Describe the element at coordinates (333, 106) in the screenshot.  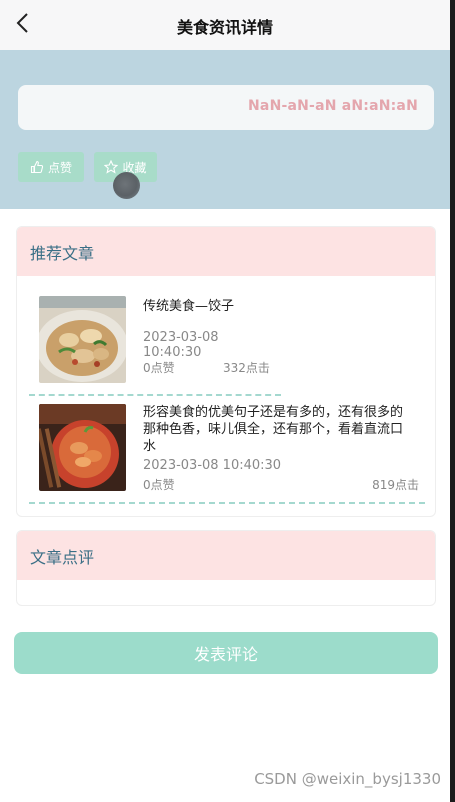
I see `time-display: NaN-aN-aN aN:aN:aN` at that location.